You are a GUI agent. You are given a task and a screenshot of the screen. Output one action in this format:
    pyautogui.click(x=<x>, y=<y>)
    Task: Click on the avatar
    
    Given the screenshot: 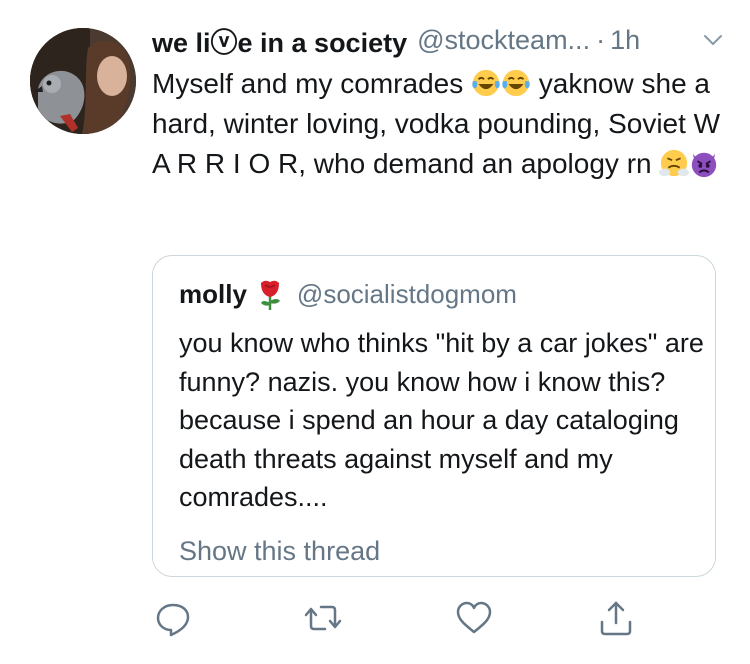 What is the action you would take?
    pyautogui.click(x=83, y=81)
    